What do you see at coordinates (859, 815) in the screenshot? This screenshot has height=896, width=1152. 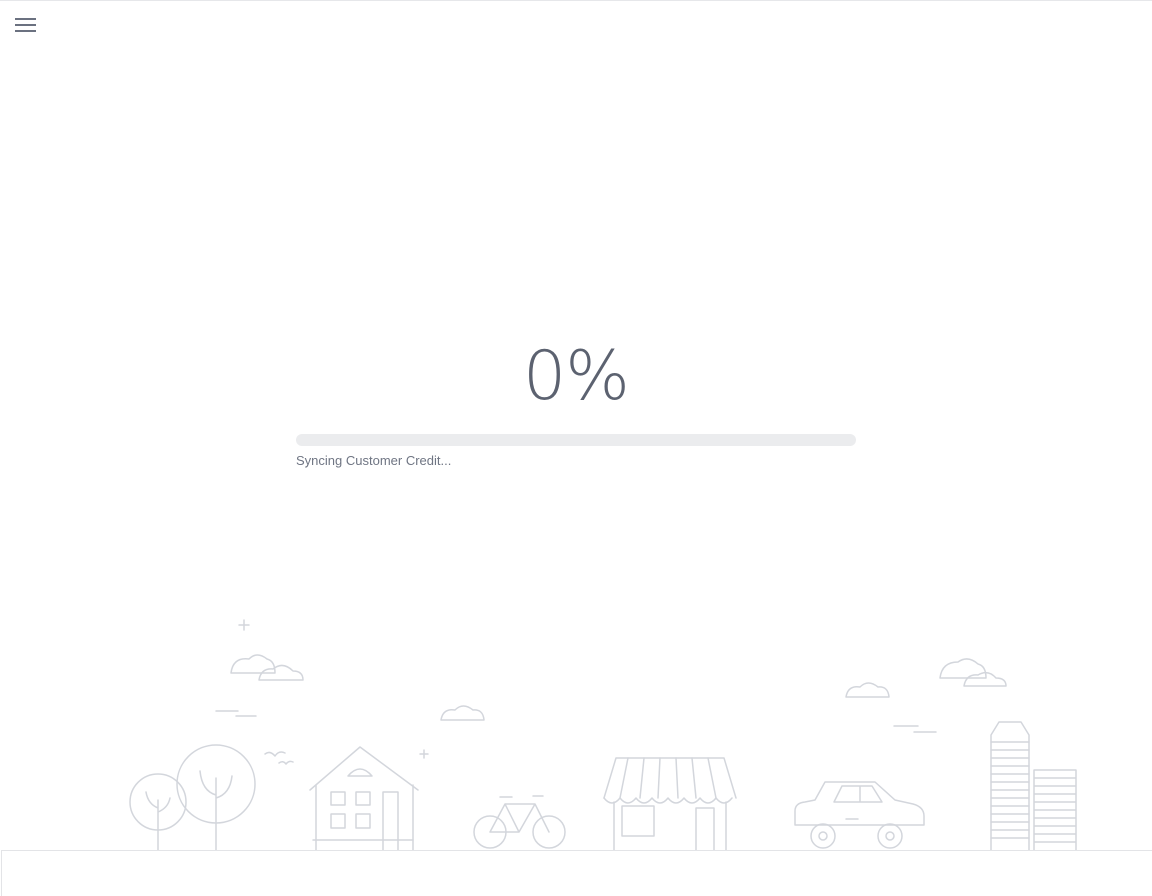 I see `car-icon` at bounding box center [859, 815].